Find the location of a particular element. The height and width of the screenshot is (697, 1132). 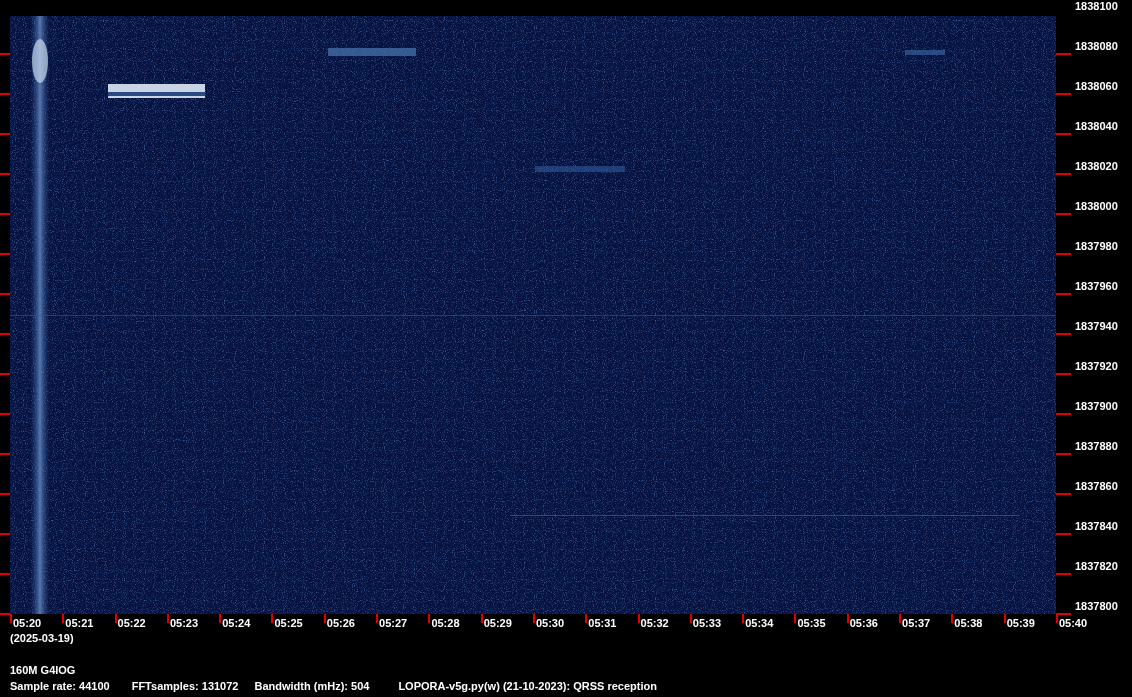

frequency-label: 1837840 is located at coordinates (1096, 526).